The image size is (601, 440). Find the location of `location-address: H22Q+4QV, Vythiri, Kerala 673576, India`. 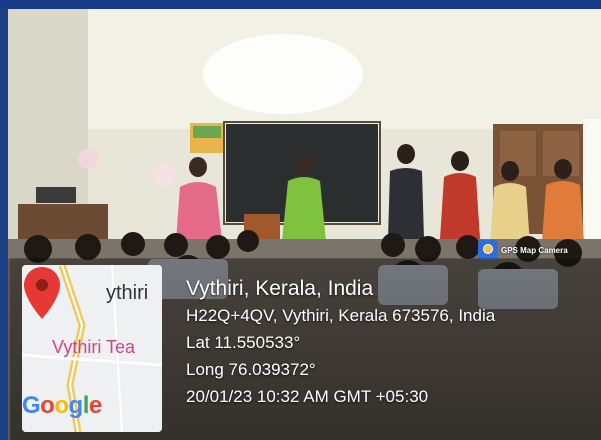

location-address: H22Q+4QV, Vythiri, Kerala 673576, India is located at coordinates (341, 315).